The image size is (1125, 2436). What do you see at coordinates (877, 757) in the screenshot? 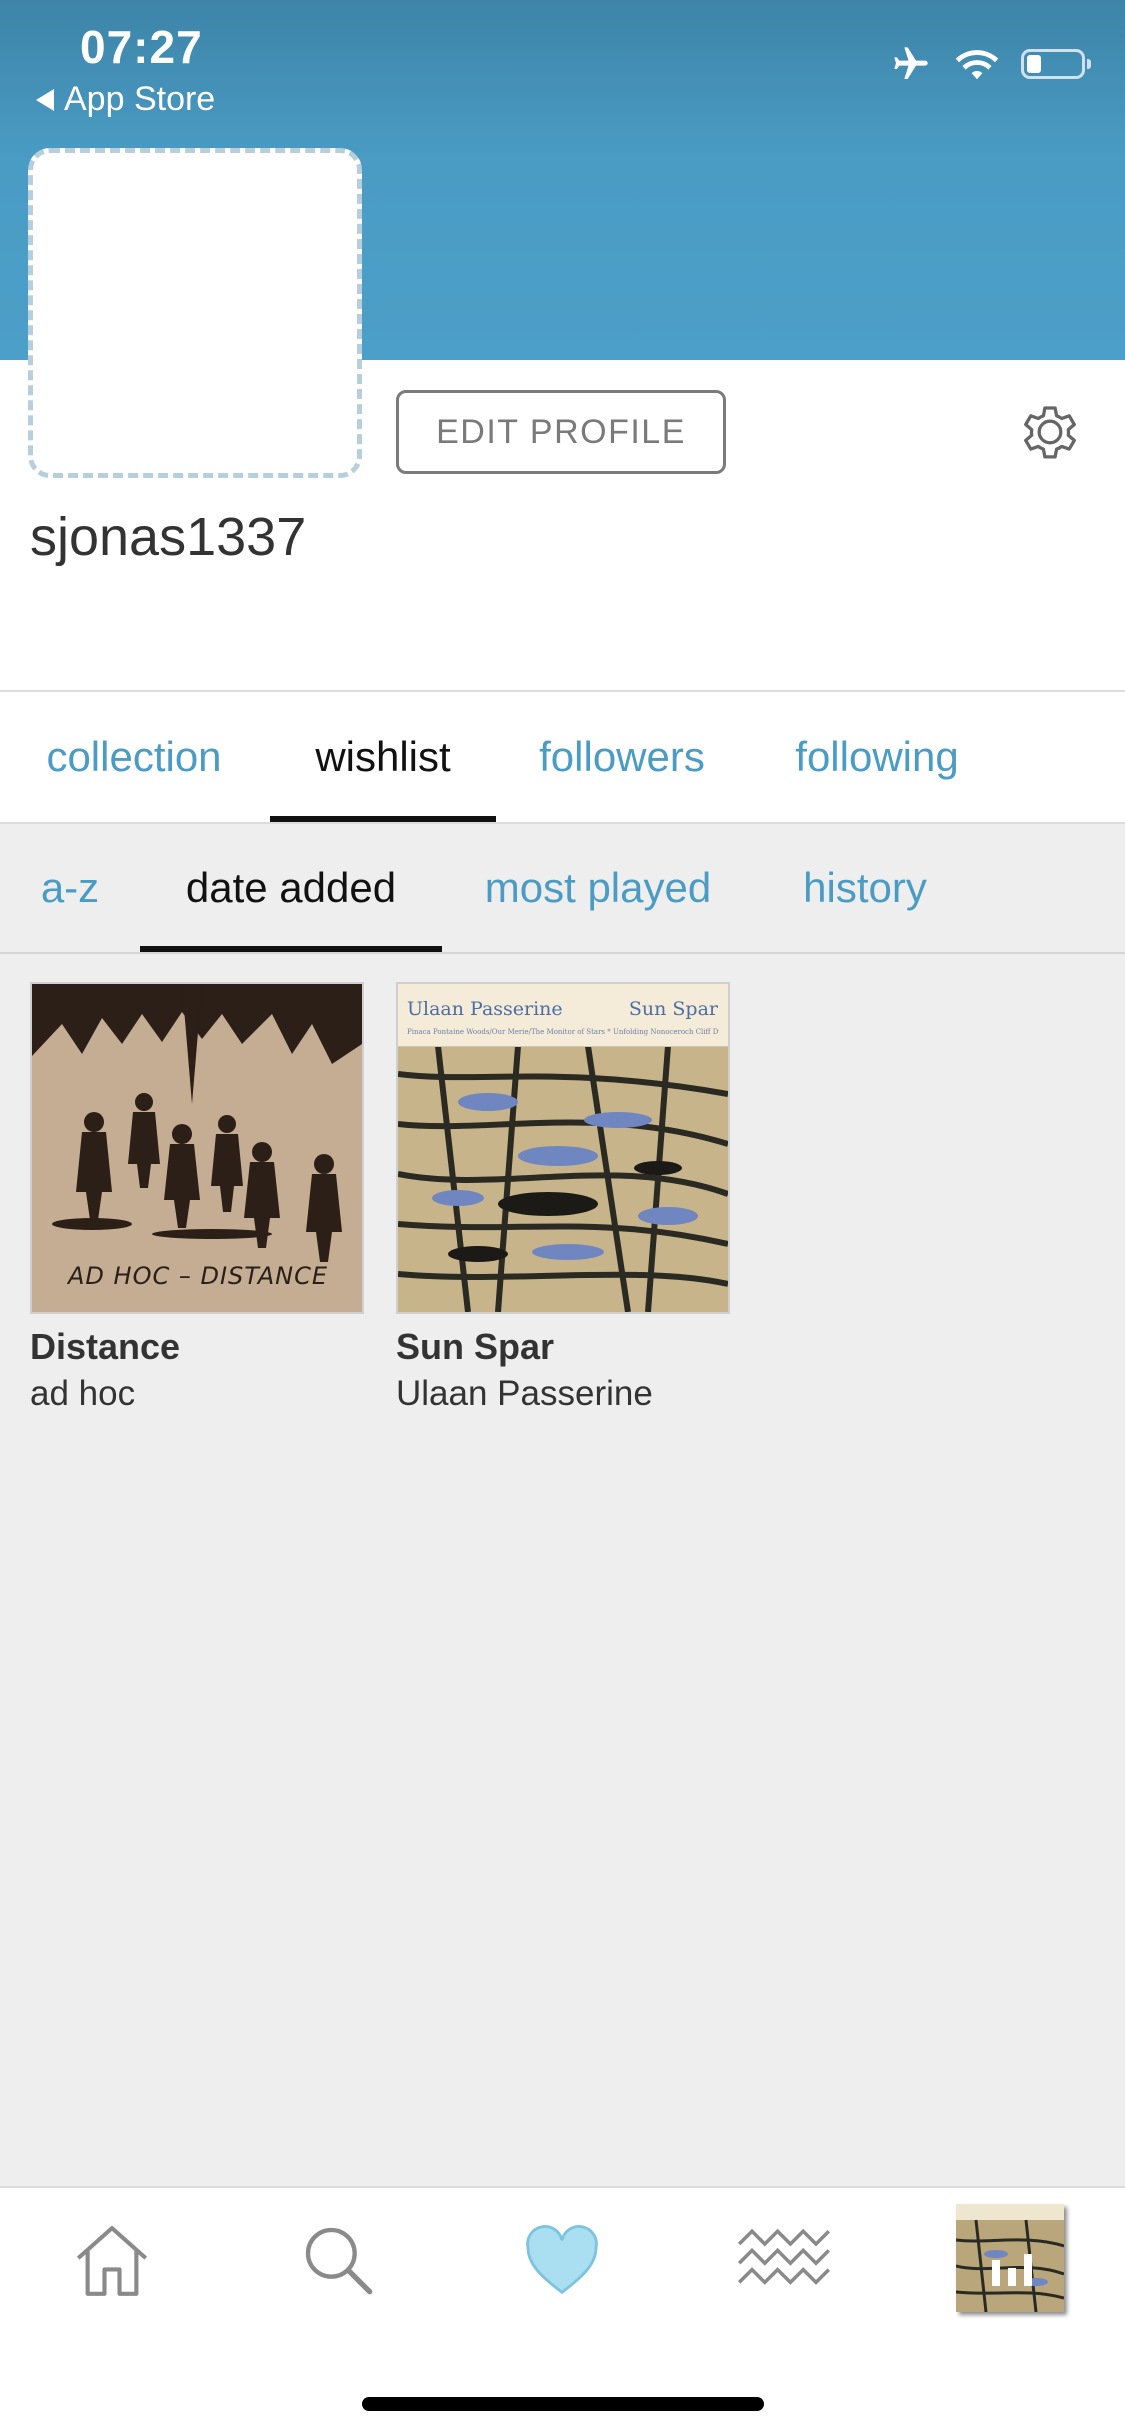
I see `tab-following: following` at bounding box center [877, 757].